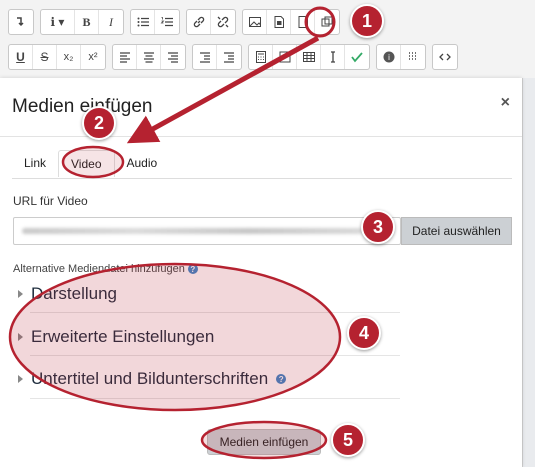 The height and width of the screenshot is (467, 535). Describe the element at coordinates (367, 21) in the screenshot. I see `step-badge-1: 1` at that location.